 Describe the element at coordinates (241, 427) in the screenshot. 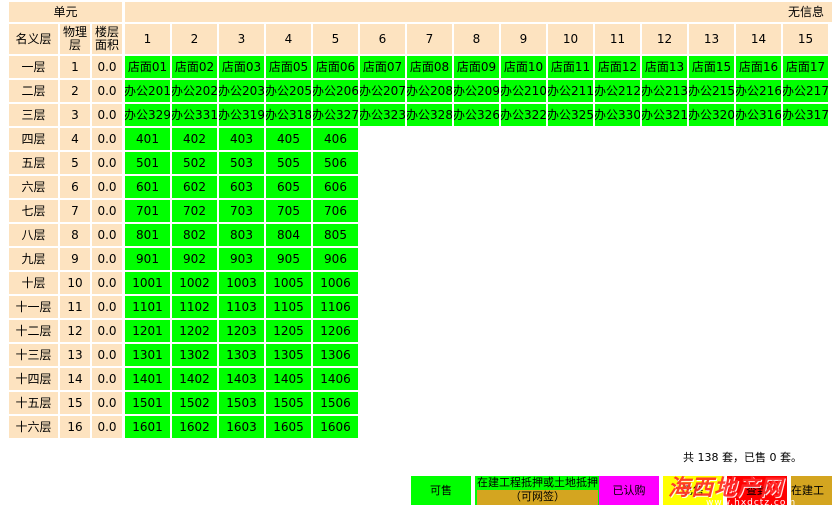

I see `room-cell: 1603` at that location.